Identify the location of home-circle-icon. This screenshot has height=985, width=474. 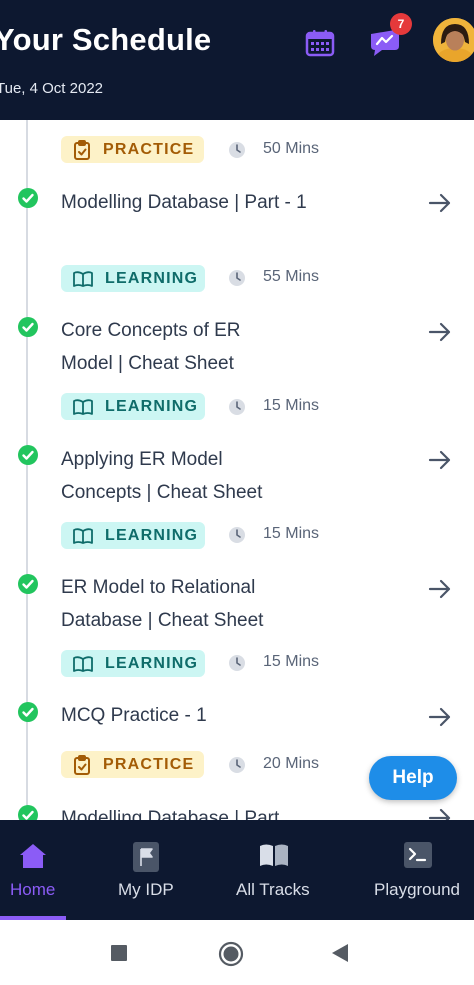
(231, 954).